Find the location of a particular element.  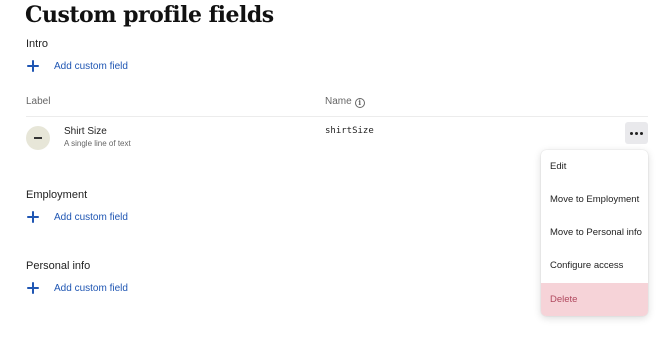

remove-field-button is located at coordinates (38, 138).